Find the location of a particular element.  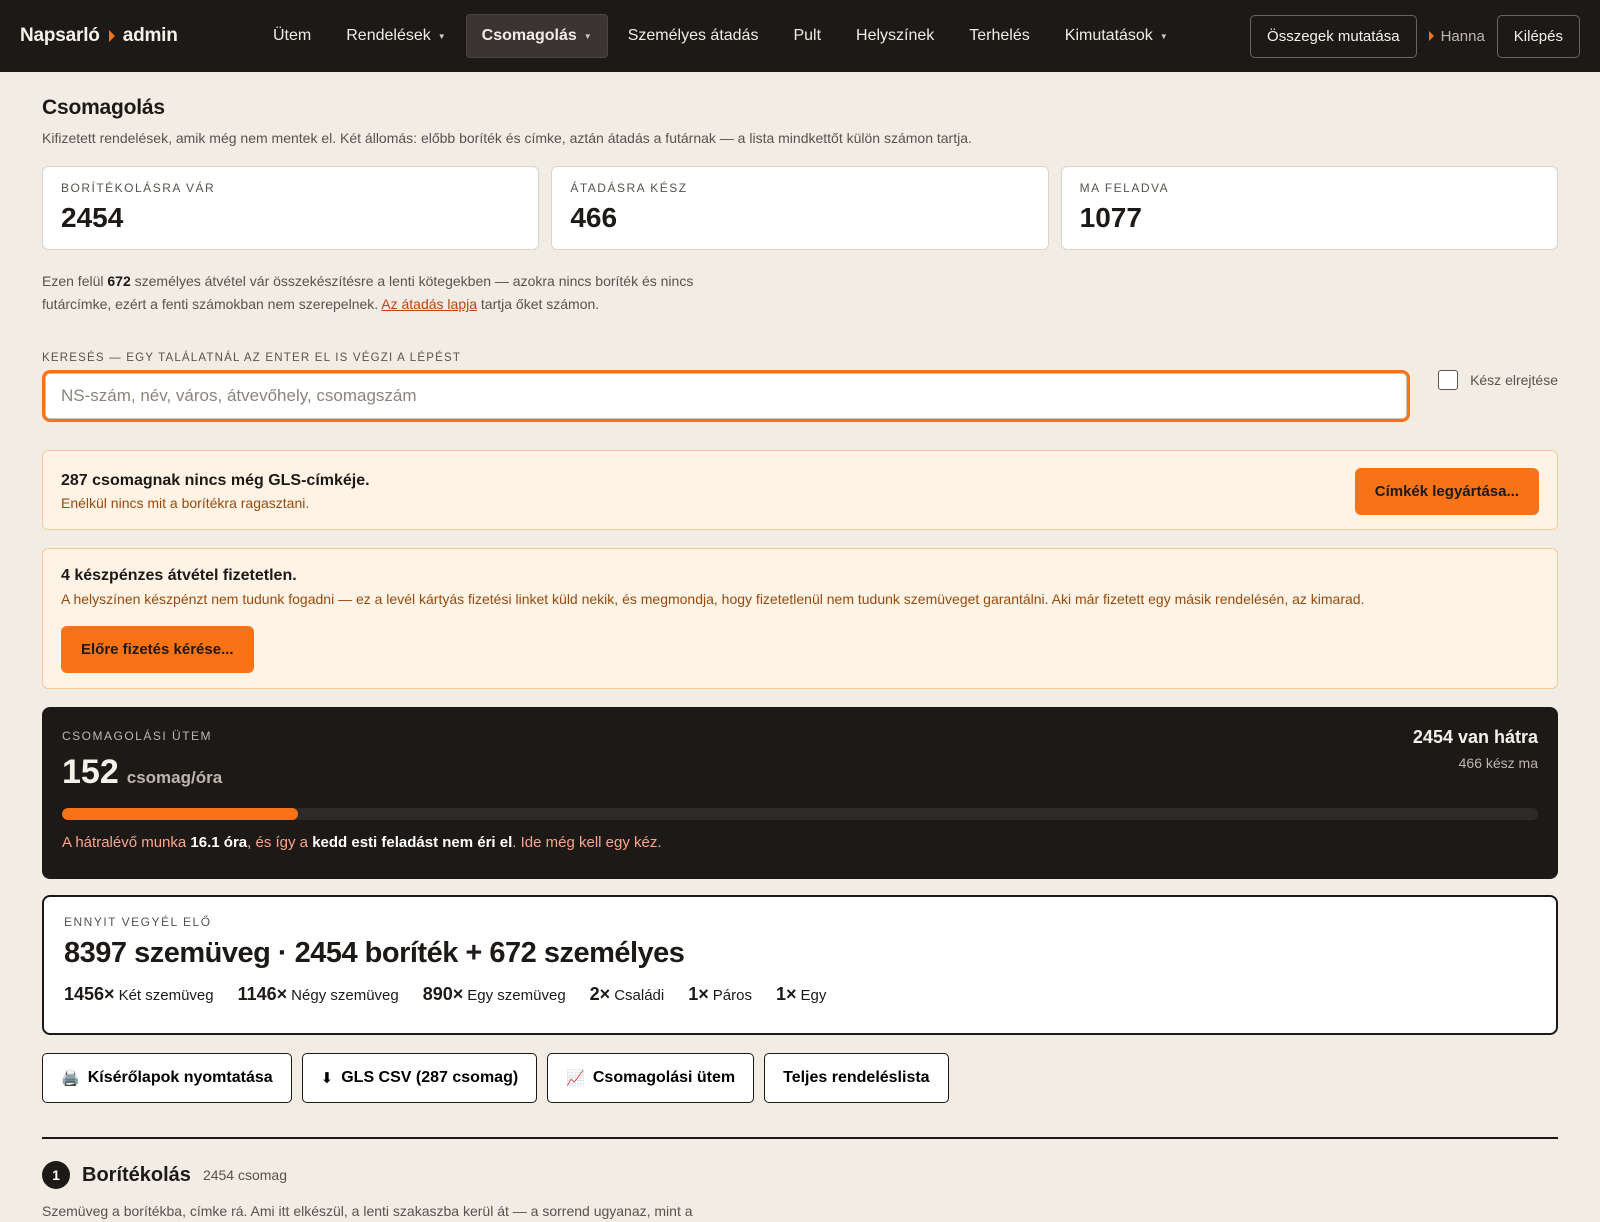

nav-item-rendelesek: Rendelések ▼ is located at coordinates (395, 36).